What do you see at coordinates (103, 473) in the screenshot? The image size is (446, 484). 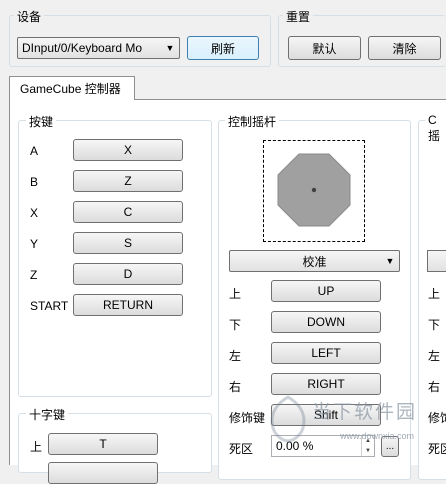 I see `dpad-down-binding` at bounding box center [103, 473].